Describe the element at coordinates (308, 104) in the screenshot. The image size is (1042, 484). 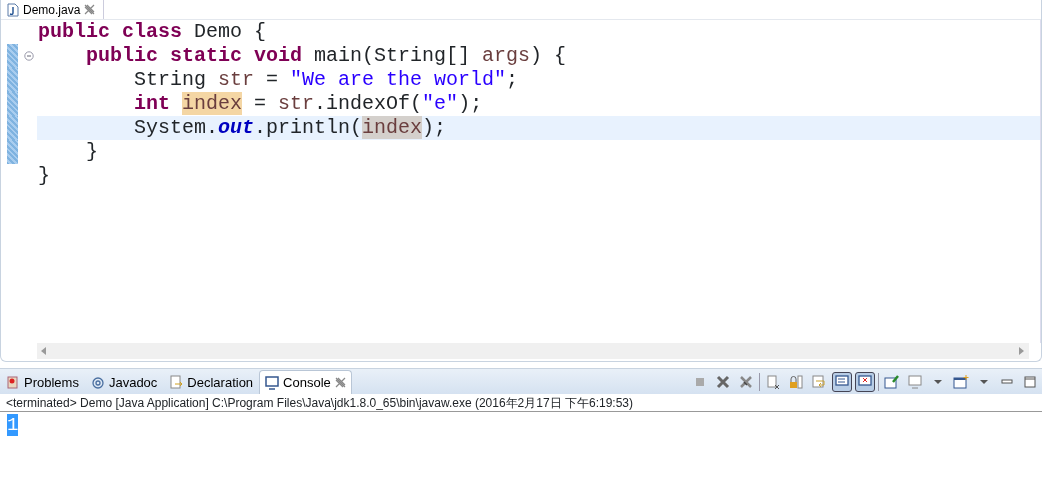
I see `code-line: int index = str.indexOf("e");` at that location.